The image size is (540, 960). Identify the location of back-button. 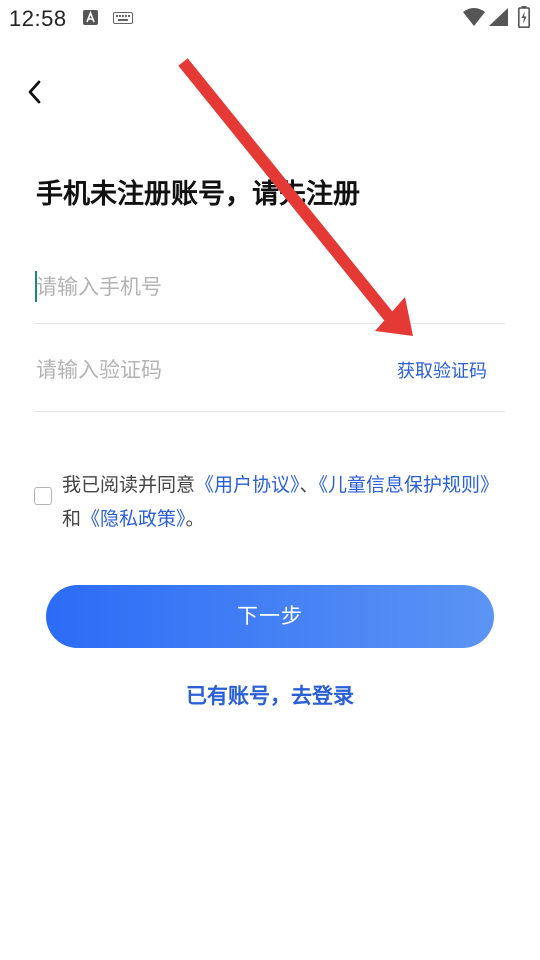
(36, 92).